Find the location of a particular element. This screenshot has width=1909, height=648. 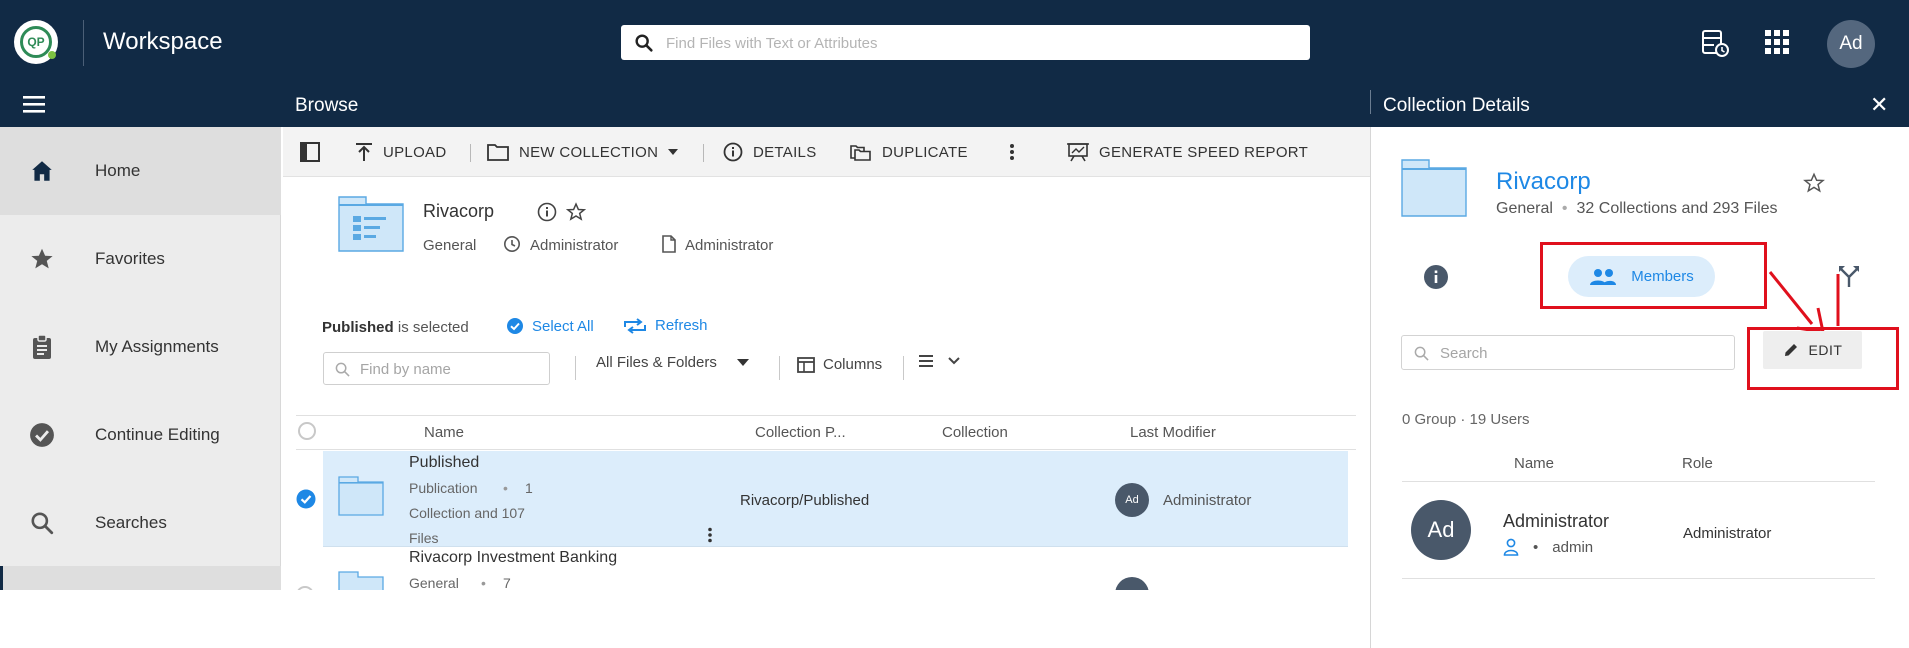

find-by-name-input is located at coordinates (450, 369).